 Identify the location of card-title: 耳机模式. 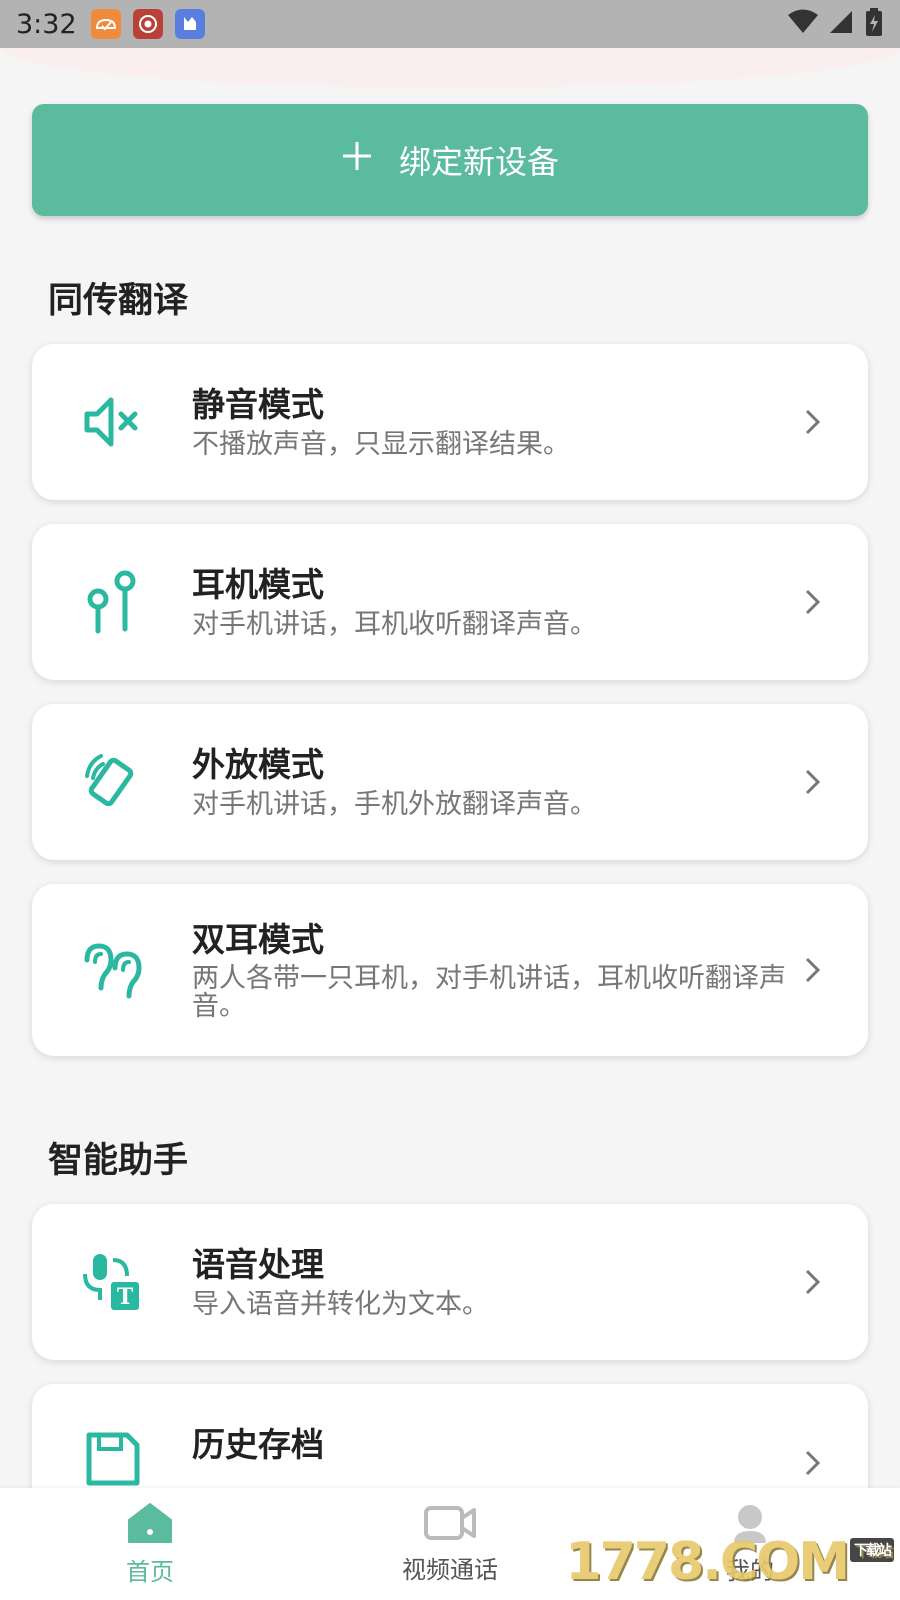
(258, 584).